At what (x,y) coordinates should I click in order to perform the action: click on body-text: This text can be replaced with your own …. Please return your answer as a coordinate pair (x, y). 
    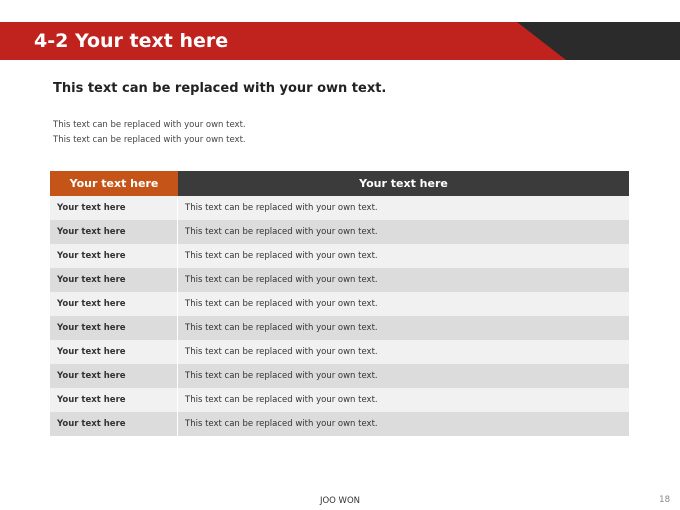
    Looking at the image, I should click on (149, 132).